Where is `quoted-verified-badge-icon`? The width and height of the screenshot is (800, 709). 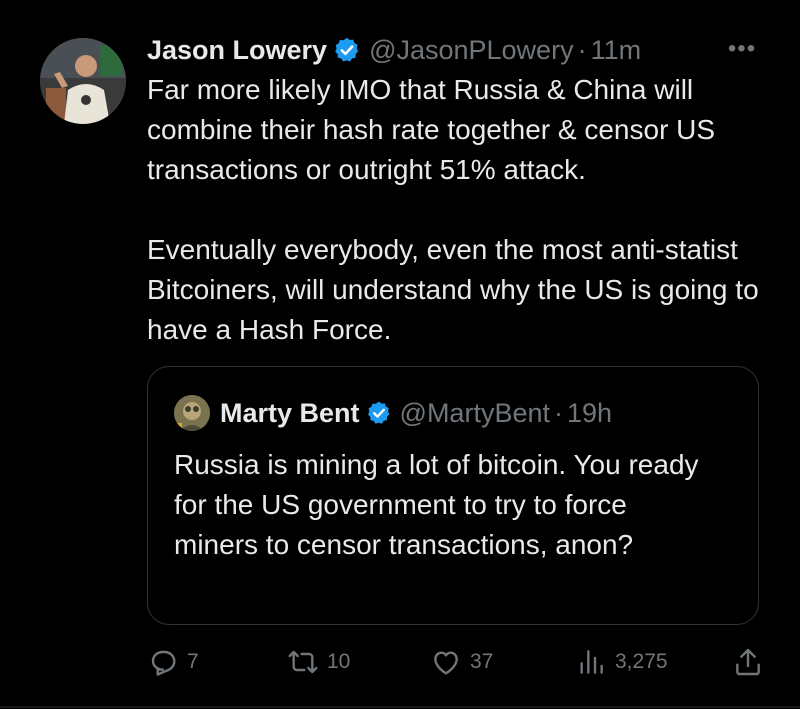 quoted-verified-badge-icon is located at coordinates (379, 413).